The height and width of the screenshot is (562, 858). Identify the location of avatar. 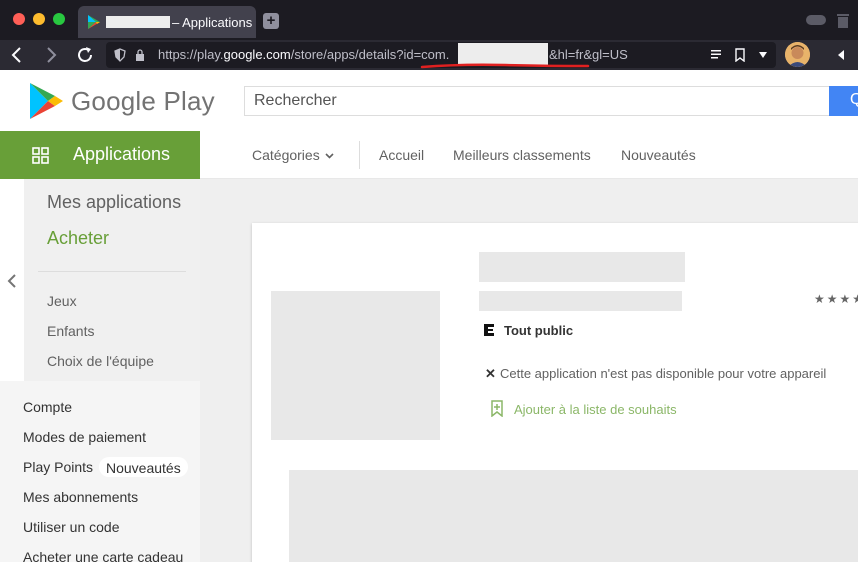
(797, 54).